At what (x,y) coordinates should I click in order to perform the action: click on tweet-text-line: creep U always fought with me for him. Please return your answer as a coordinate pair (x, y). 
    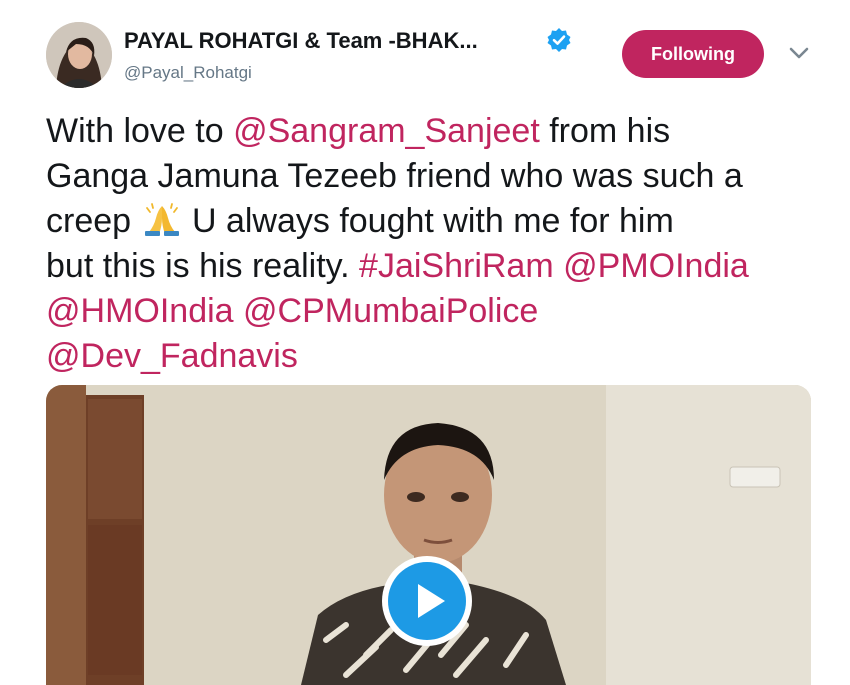
    Looking at the image, I should click on (436, 221).